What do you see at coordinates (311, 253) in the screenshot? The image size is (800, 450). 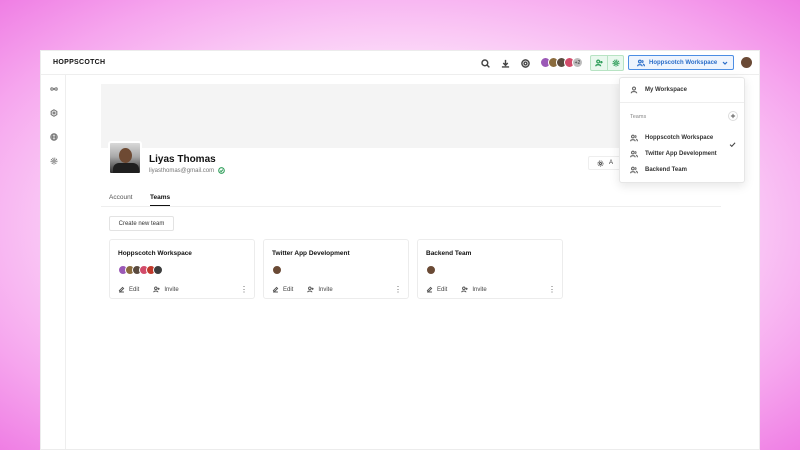 I see `team-card-title: Twitter App Development` at bounding box center [311, 253].